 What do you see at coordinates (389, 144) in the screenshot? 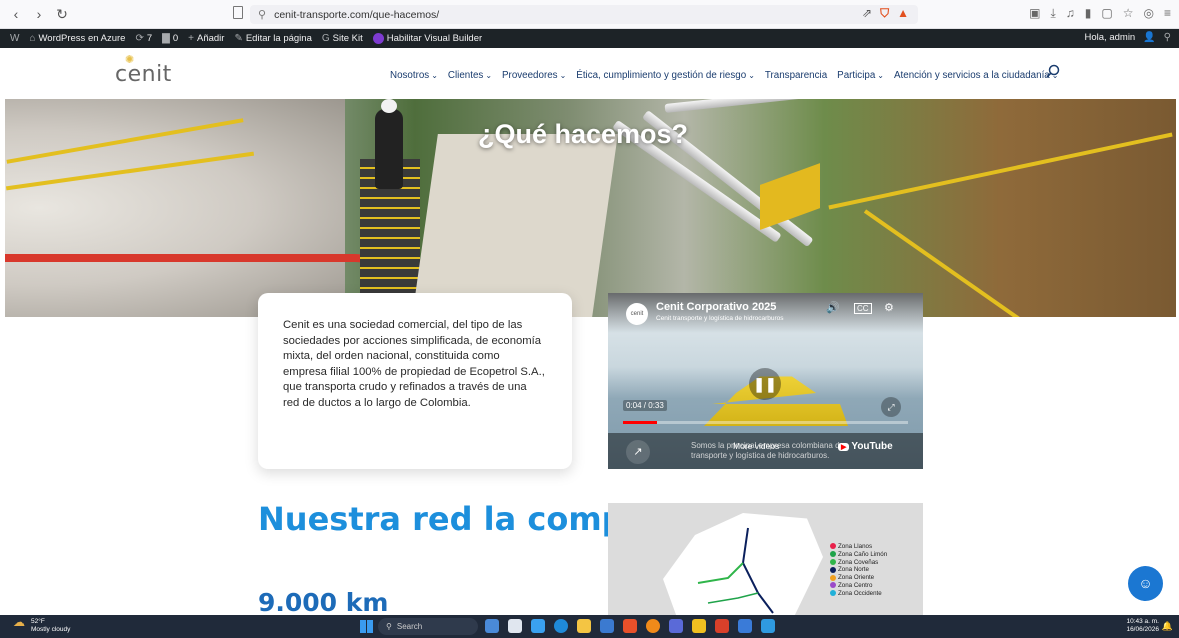
I see `worker-figure` at bounding box center [389, 144].